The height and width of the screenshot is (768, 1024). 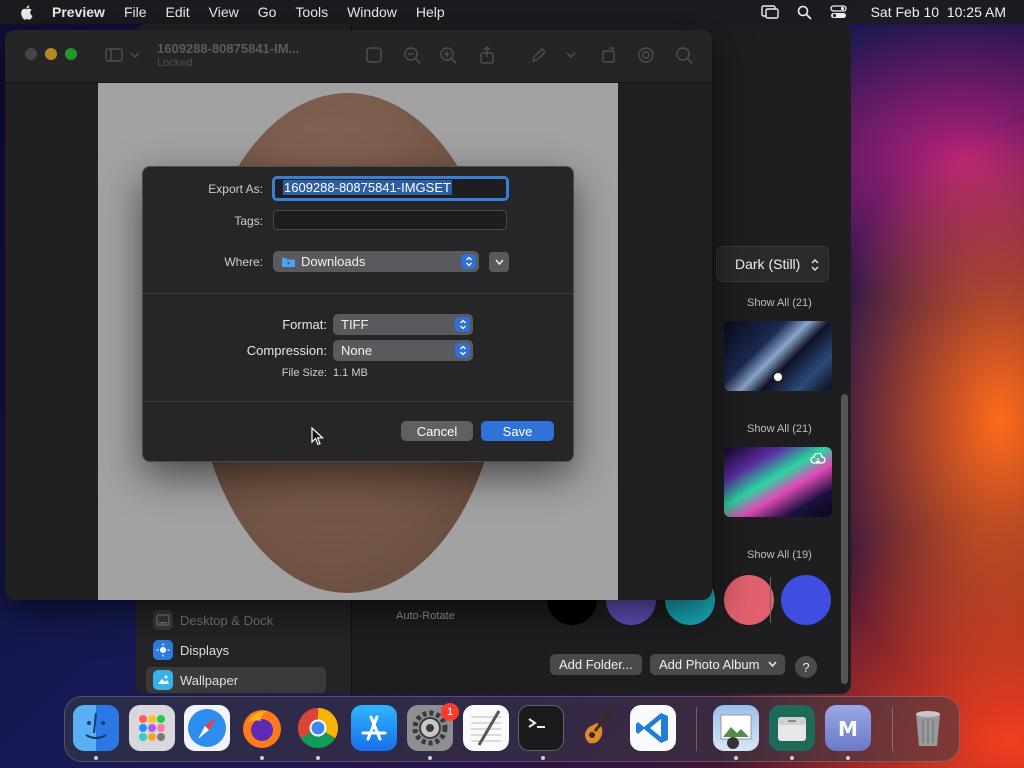 I want to click on color-swatch-pink, so click(x=749, y=600).